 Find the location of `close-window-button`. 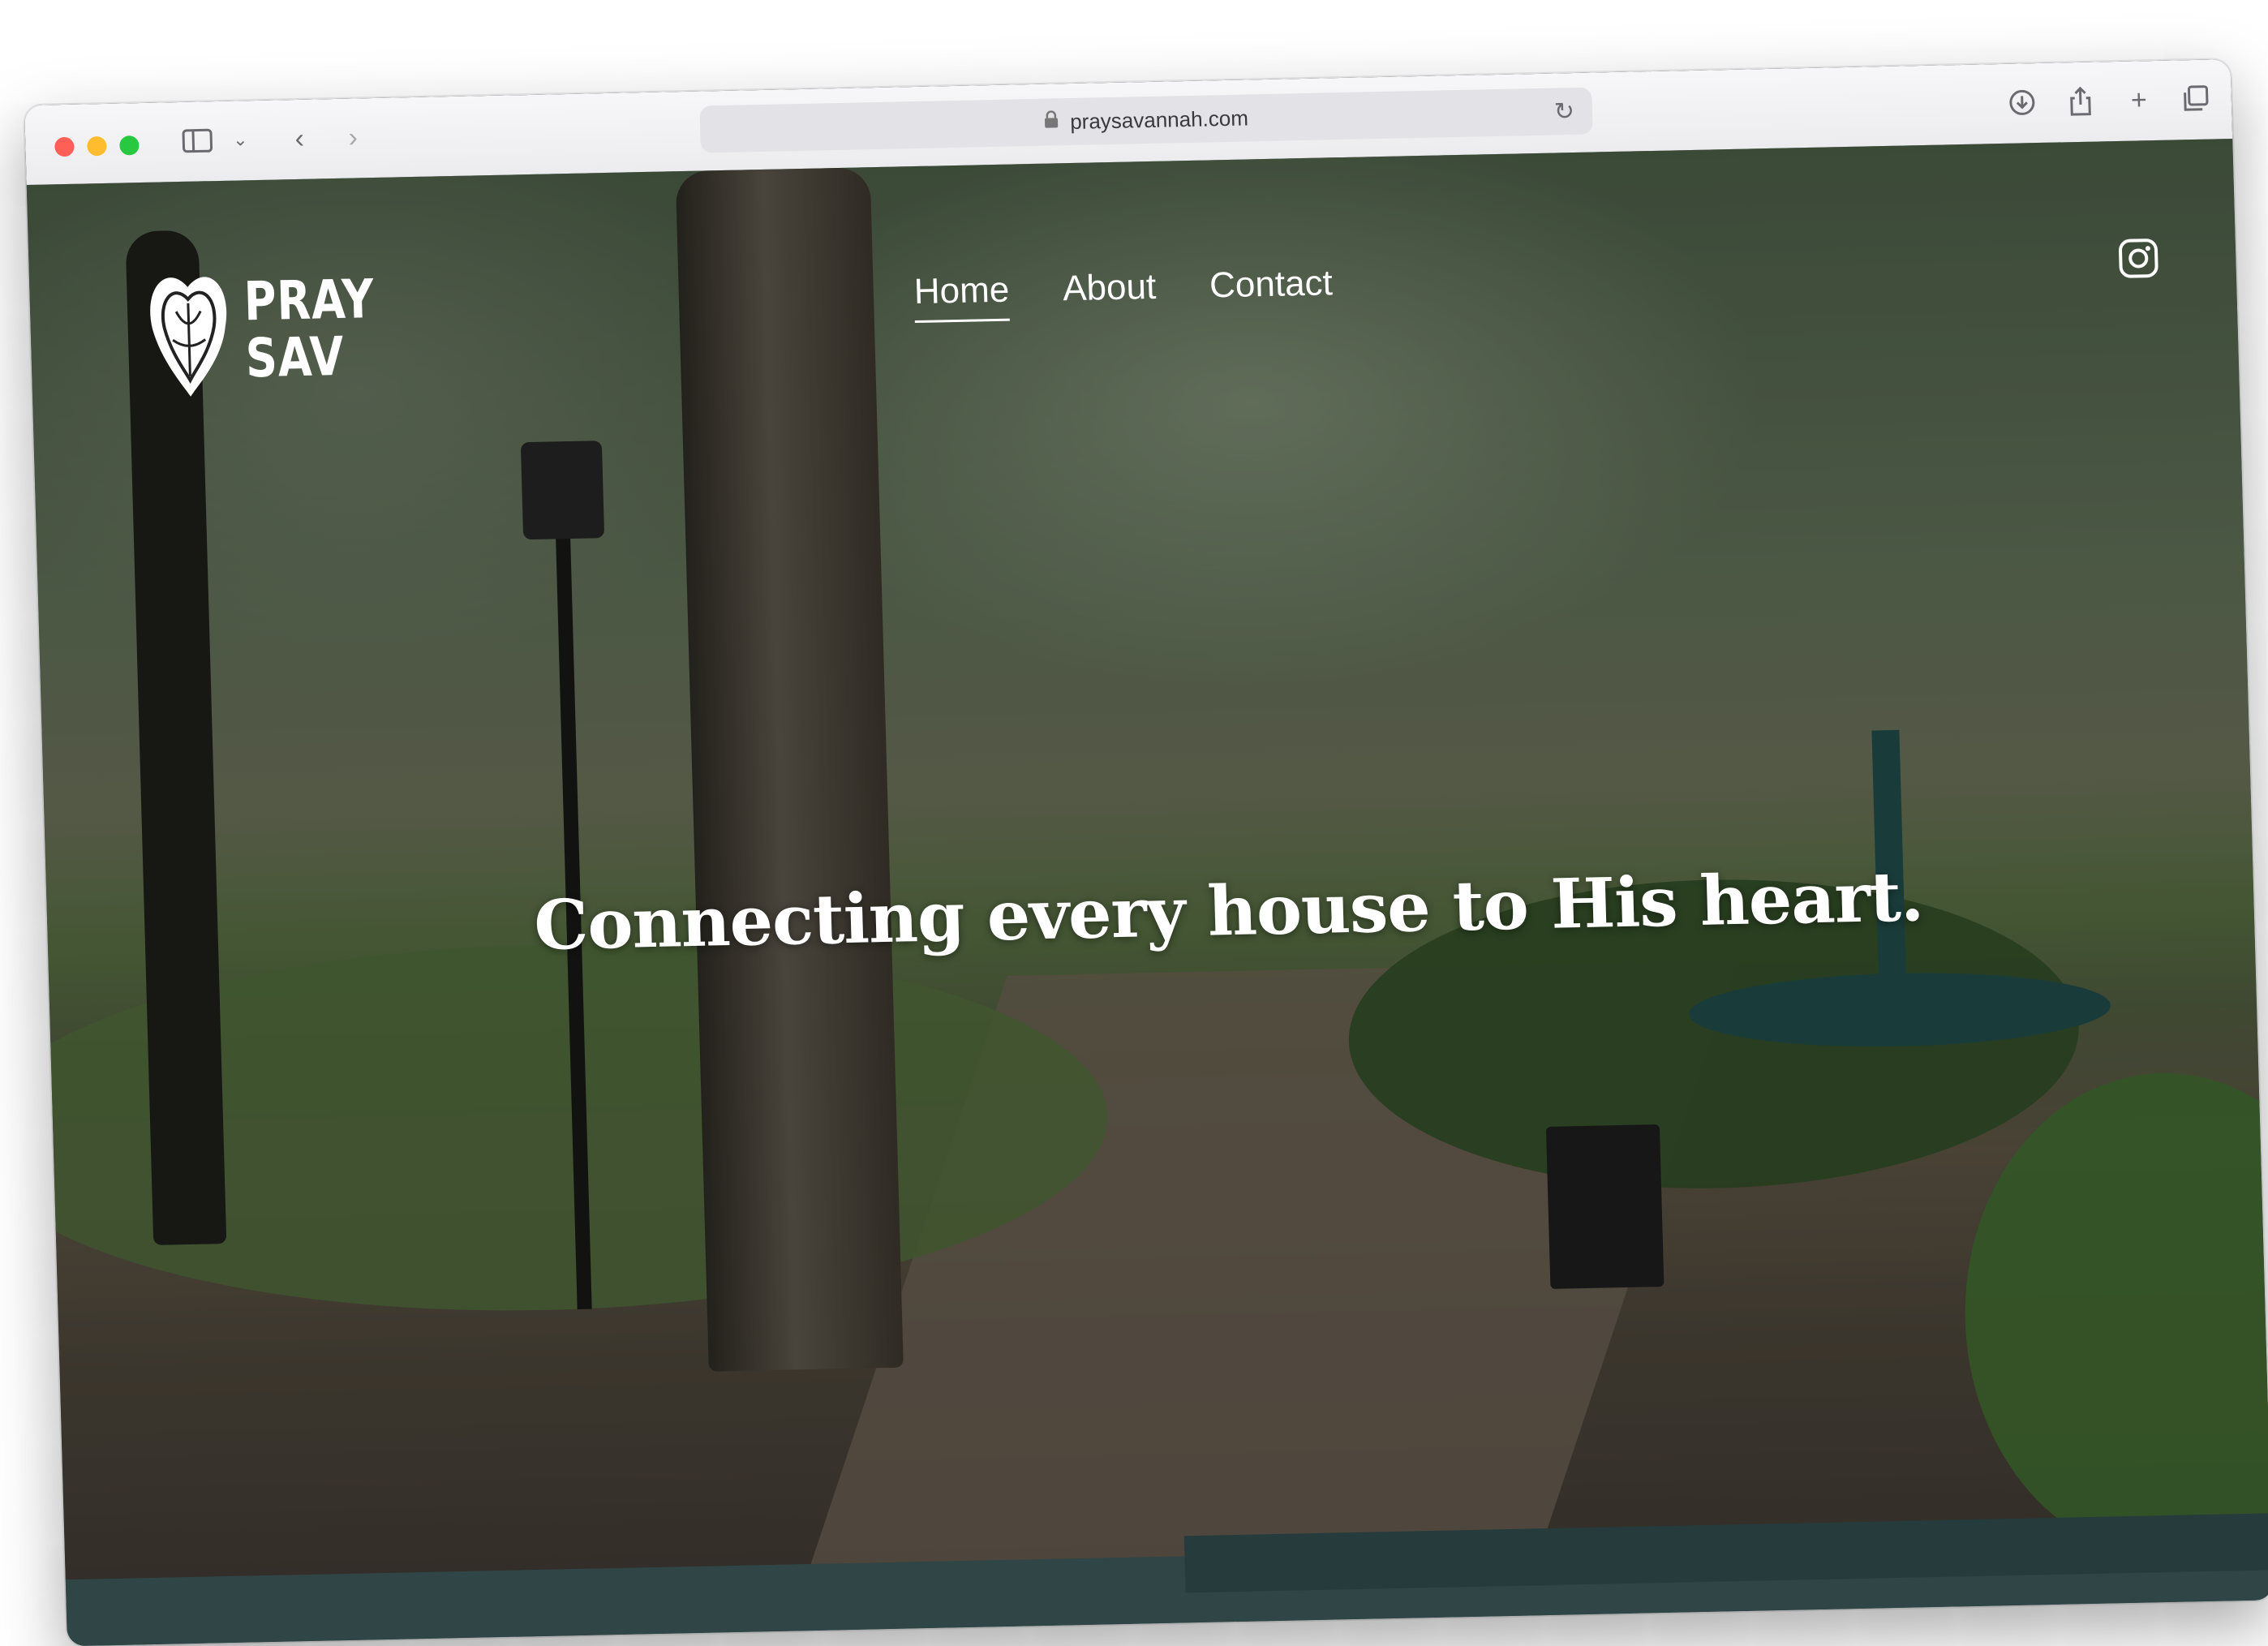

close-window-button is located at coordinates (64, 146).